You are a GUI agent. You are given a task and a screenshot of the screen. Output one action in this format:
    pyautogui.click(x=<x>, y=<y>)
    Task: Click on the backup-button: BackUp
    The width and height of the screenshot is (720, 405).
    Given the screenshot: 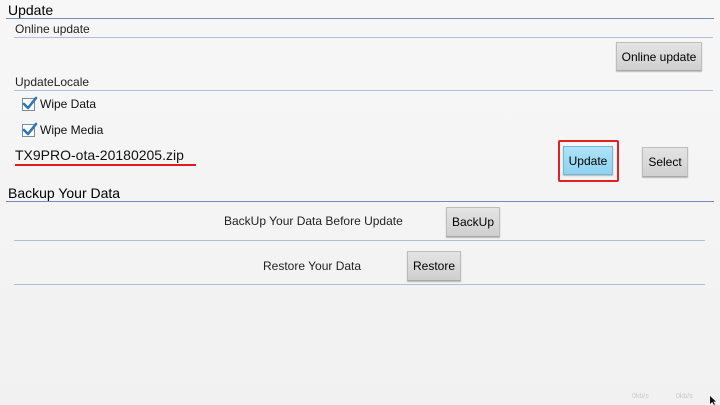 What is the action you would take?
    pyautogui.click(x=473, y=222)
    